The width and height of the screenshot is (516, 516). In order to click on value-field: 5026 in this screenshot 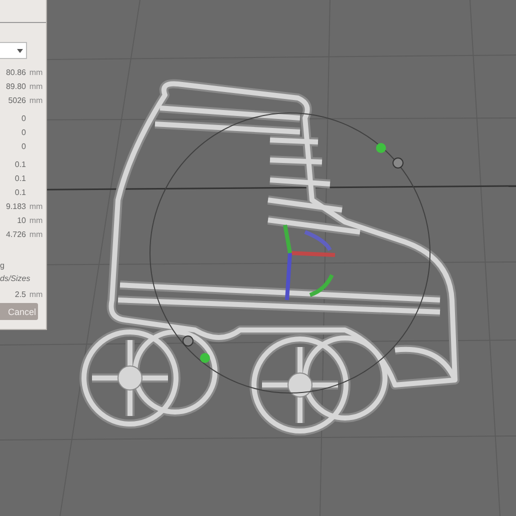, I will do `click(13, 100)`.